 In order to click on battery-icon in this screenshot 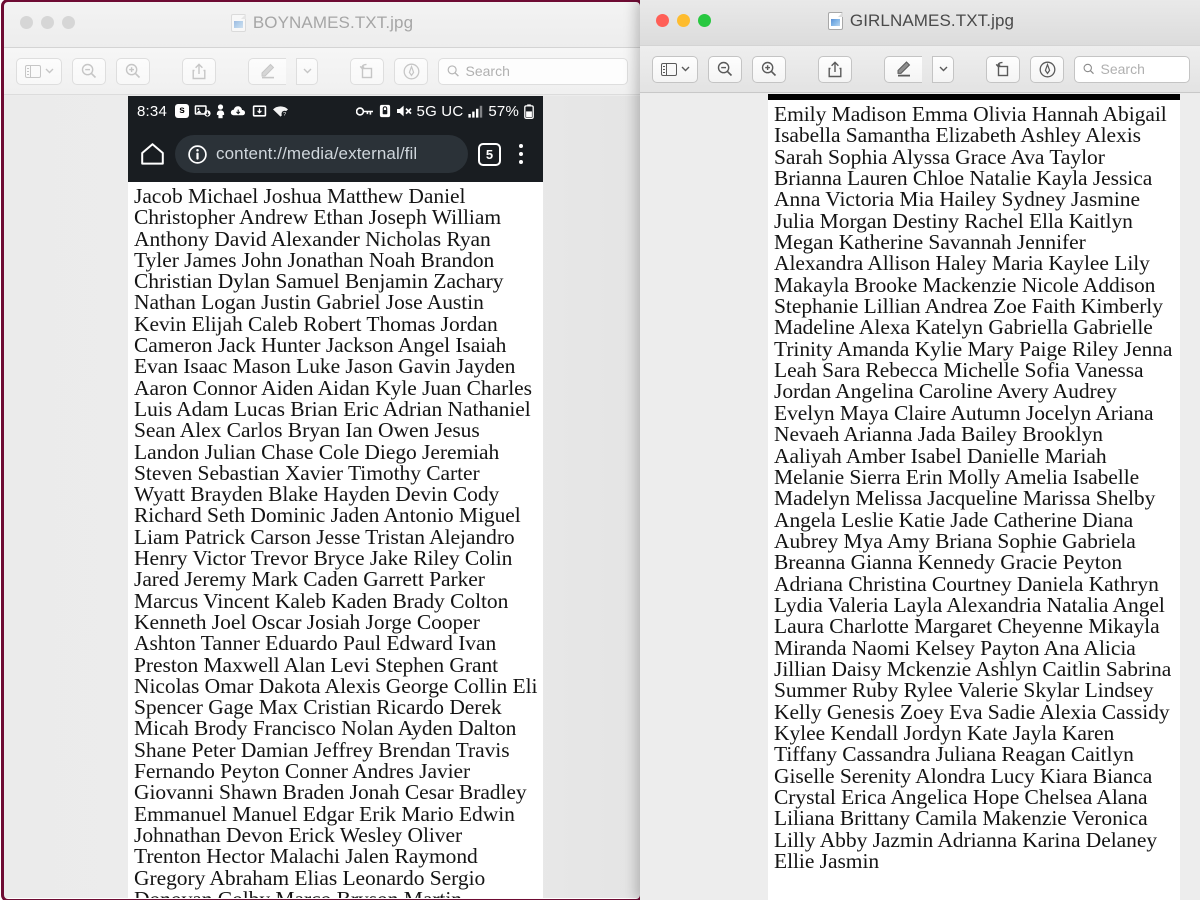, I will do `click(529, 111)`.